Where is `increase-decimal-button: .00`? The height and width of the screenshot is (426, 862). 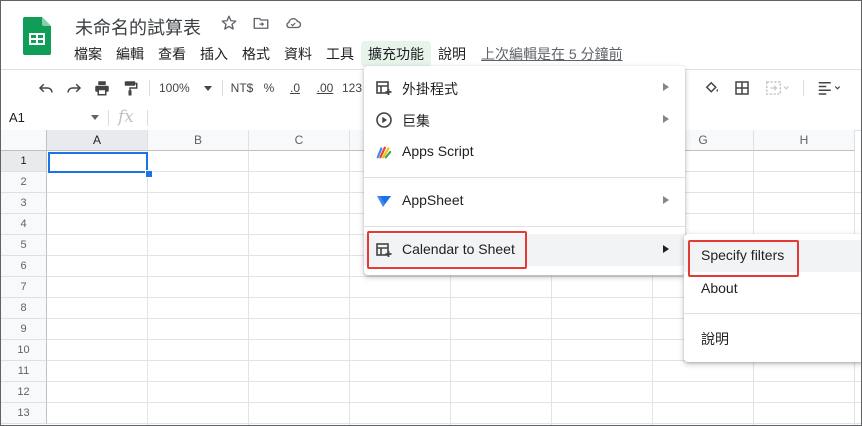
increase-decimal-button: .00 is located at coordinates (325, 88).